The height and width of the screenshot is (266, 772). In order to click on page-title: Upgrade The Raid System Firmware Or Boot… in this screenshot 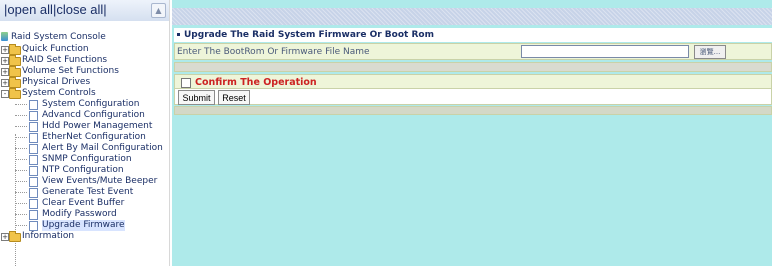, I will do `click(309, 35)`.